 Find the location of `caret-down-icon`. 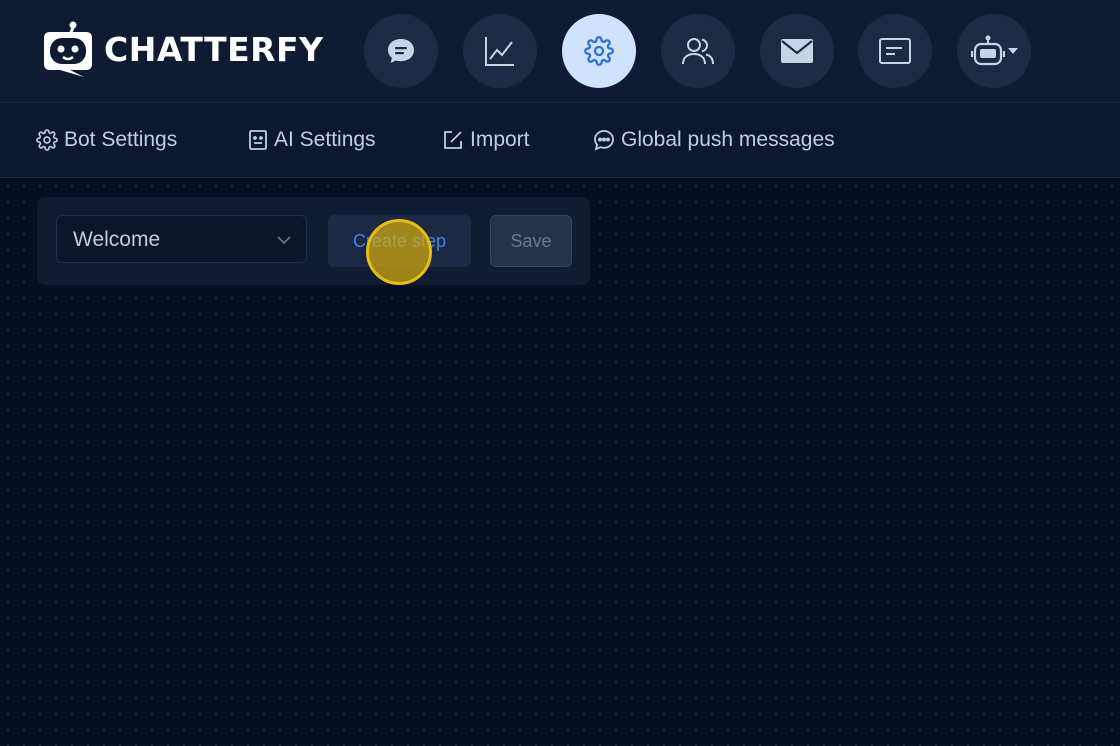

caret-down-icon is located at coordinates (1012, 50).